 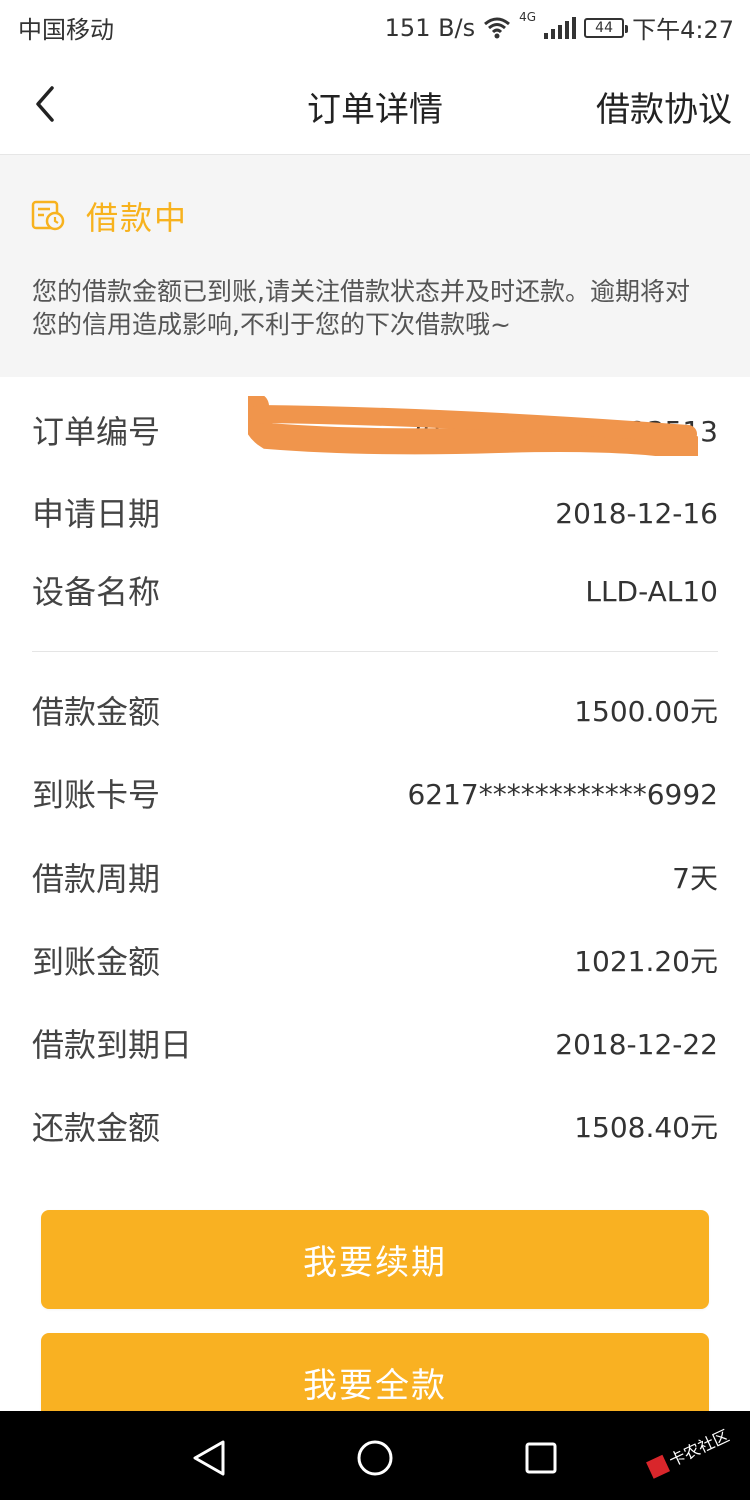 What do you see at coordinates (375, 1259) in the screenshot?
I see `renew-button: 我要续期` at bounding box center [375, 1259].